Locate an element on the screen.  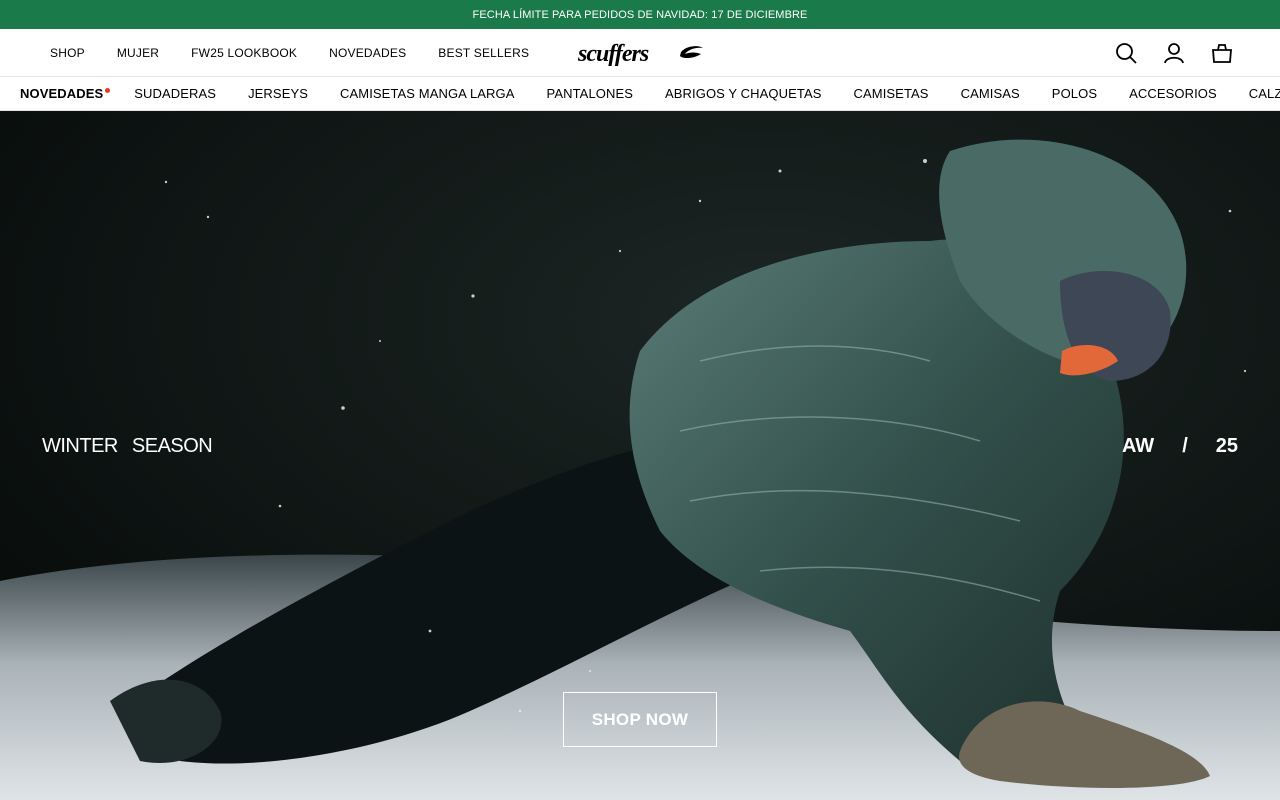
shop-now-button: SHOP NOW is located at coordinates (640, 719).